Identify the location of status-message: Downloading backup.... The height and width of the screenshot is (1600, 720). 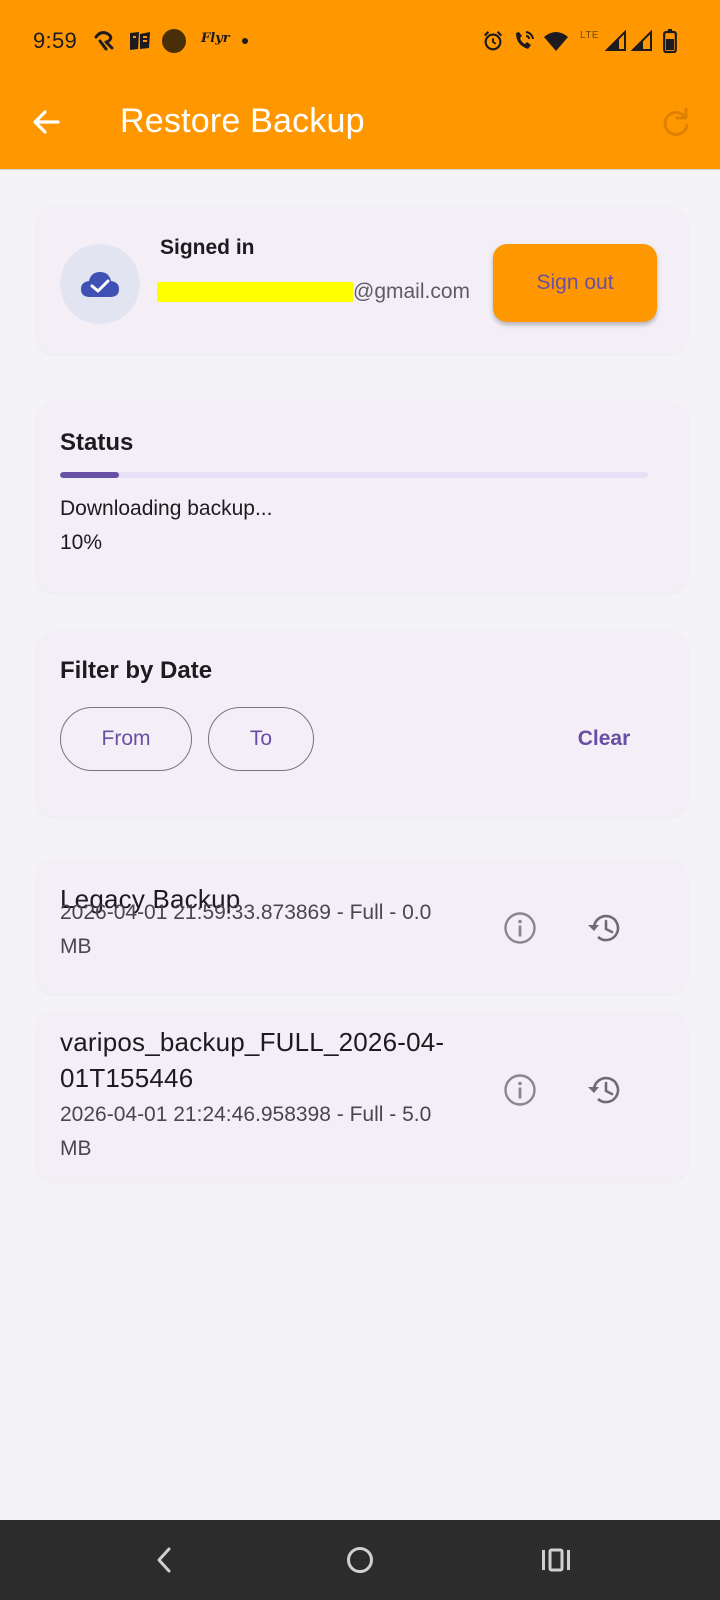
(166, 508).